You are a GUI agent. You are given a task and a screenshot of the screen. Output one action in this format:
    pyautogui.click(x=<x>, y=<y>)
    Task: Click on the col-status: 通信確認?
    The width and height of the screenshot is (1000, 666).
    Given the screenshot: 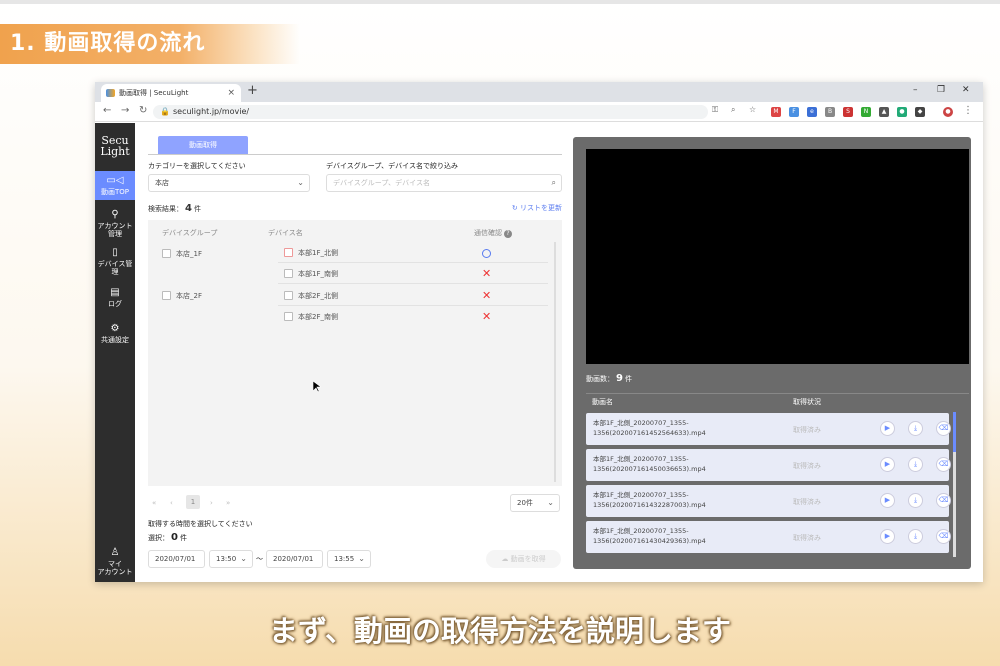 What is the action you would take?
    pyautogui.click(x=493, y=233)
    